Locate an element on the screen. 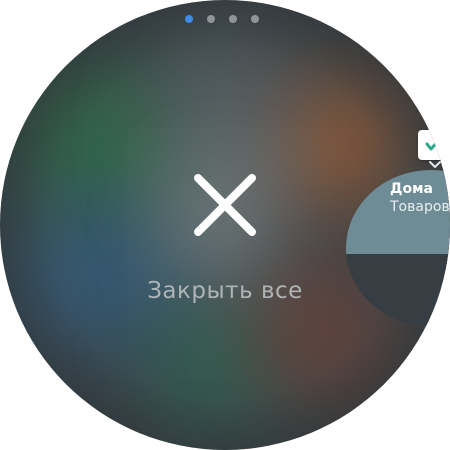 Image resolution: width=450 pixels, height=450 pixels. check-app-icon is located at coordinates (434, 145).